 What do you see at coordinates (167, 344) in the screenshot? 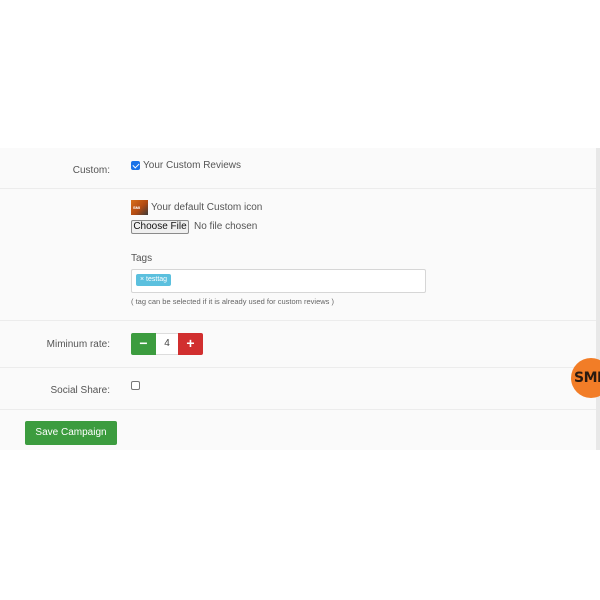
I see `minimum-rate-input: 4` at bounding box center [167, 344].